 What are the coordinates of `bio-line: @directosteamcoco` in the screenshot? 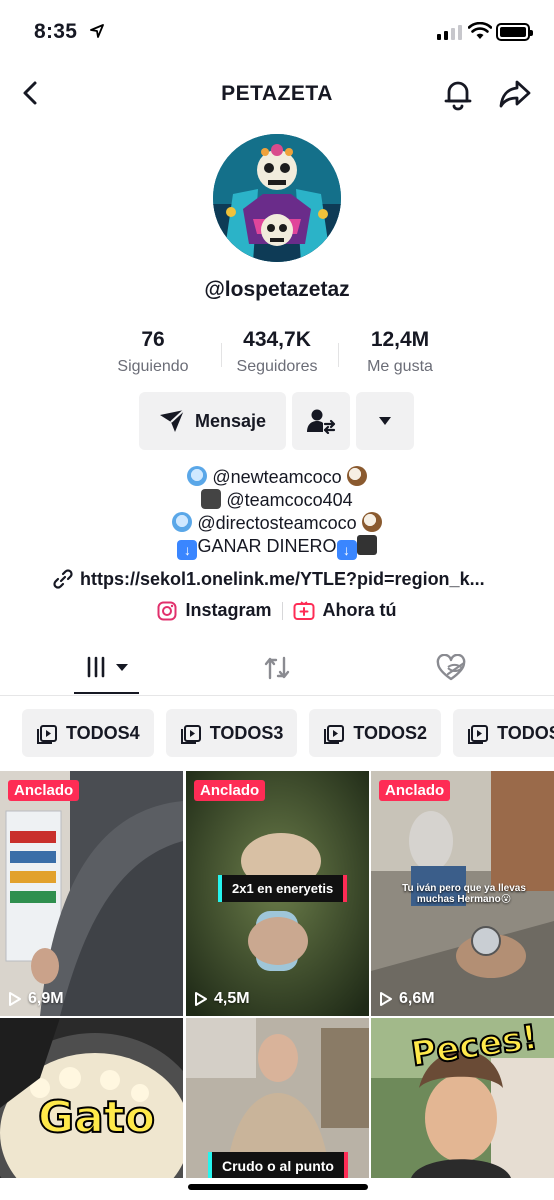 It's located at (277, 523).